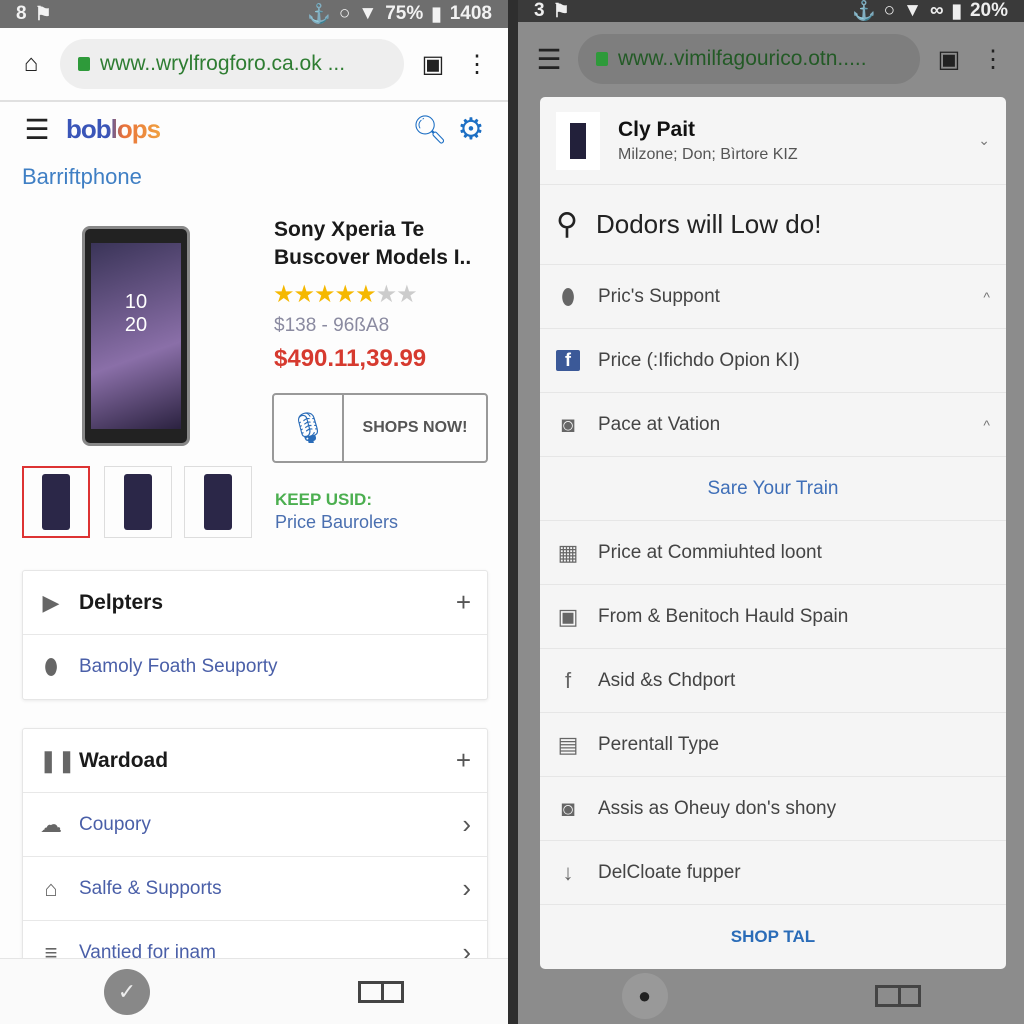 This screenshot has width=1024, height=1024. I want to click on category-link: Barriftphone, so click(82, 177).